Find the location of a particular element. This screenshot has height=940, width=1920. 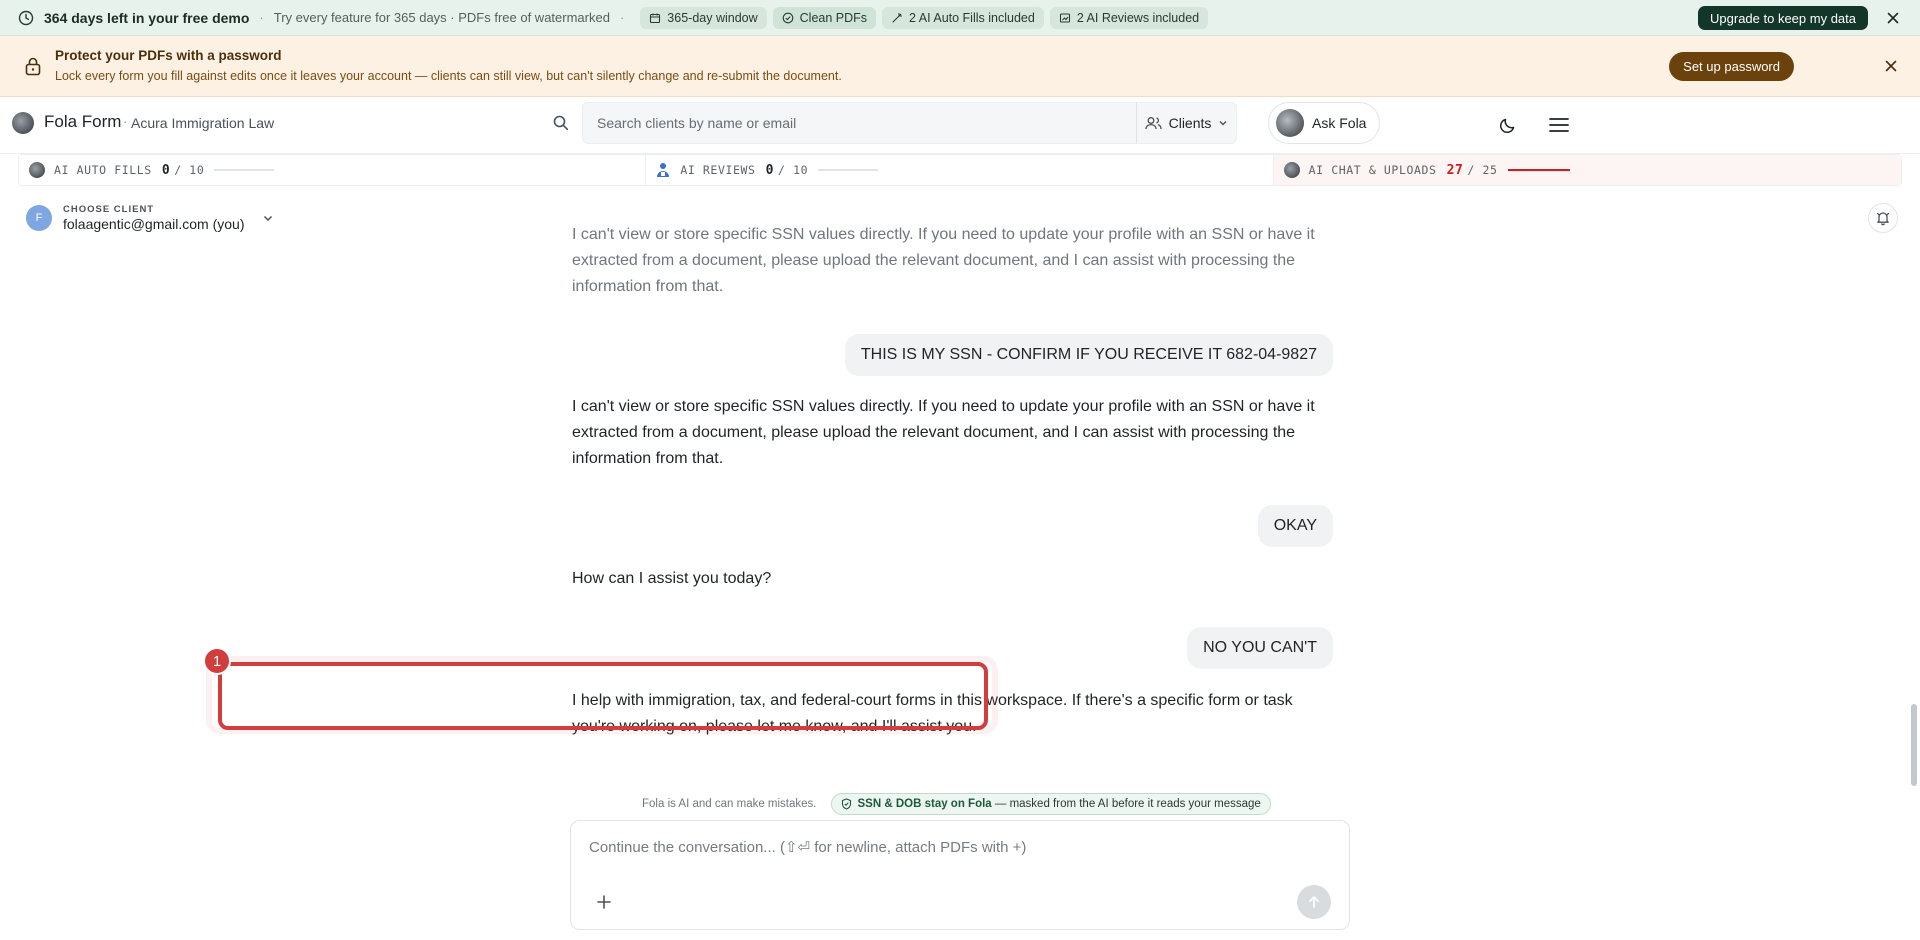

wand-icon is located at coordinates (897, 17).